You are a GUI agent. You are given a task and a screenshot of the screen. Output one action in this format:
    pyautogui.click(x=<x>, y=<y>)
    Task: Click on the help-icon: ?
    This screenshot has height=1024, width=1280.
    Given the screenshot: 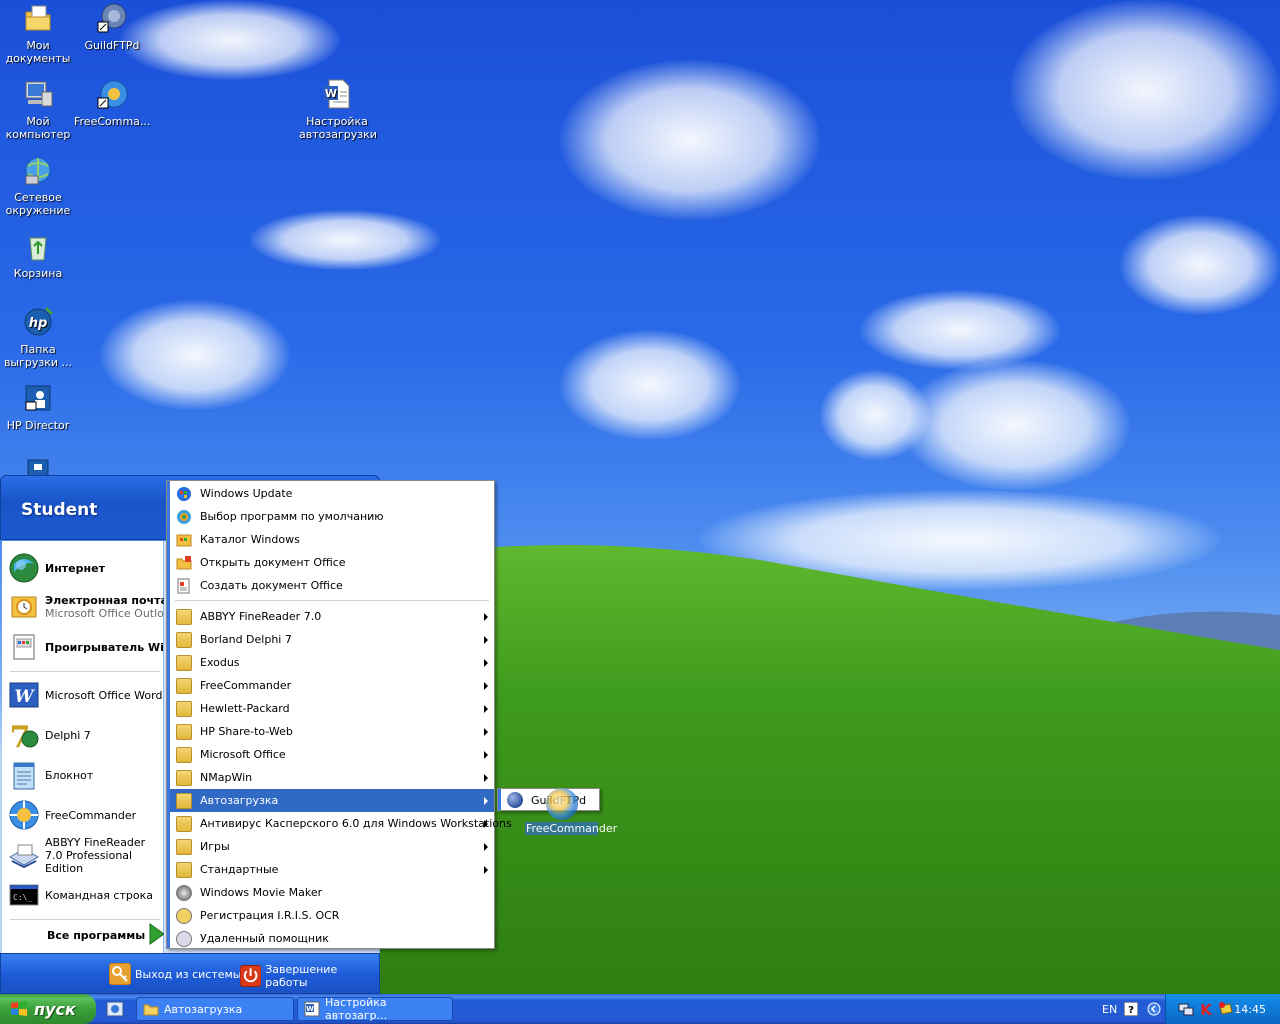 What is the action you would take?
    pyautogui.click(x=1131, y=1009)
    